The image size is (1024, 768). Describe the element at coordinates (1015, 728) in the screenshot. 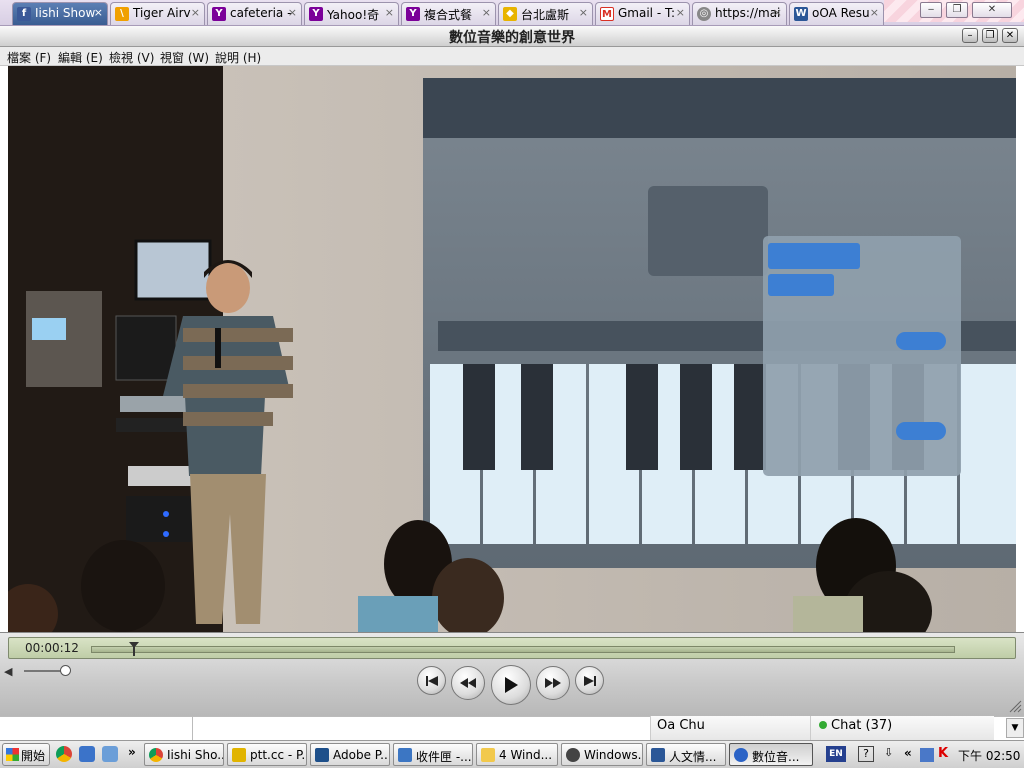

I see `scroll-down-icon: ▼` at that location.